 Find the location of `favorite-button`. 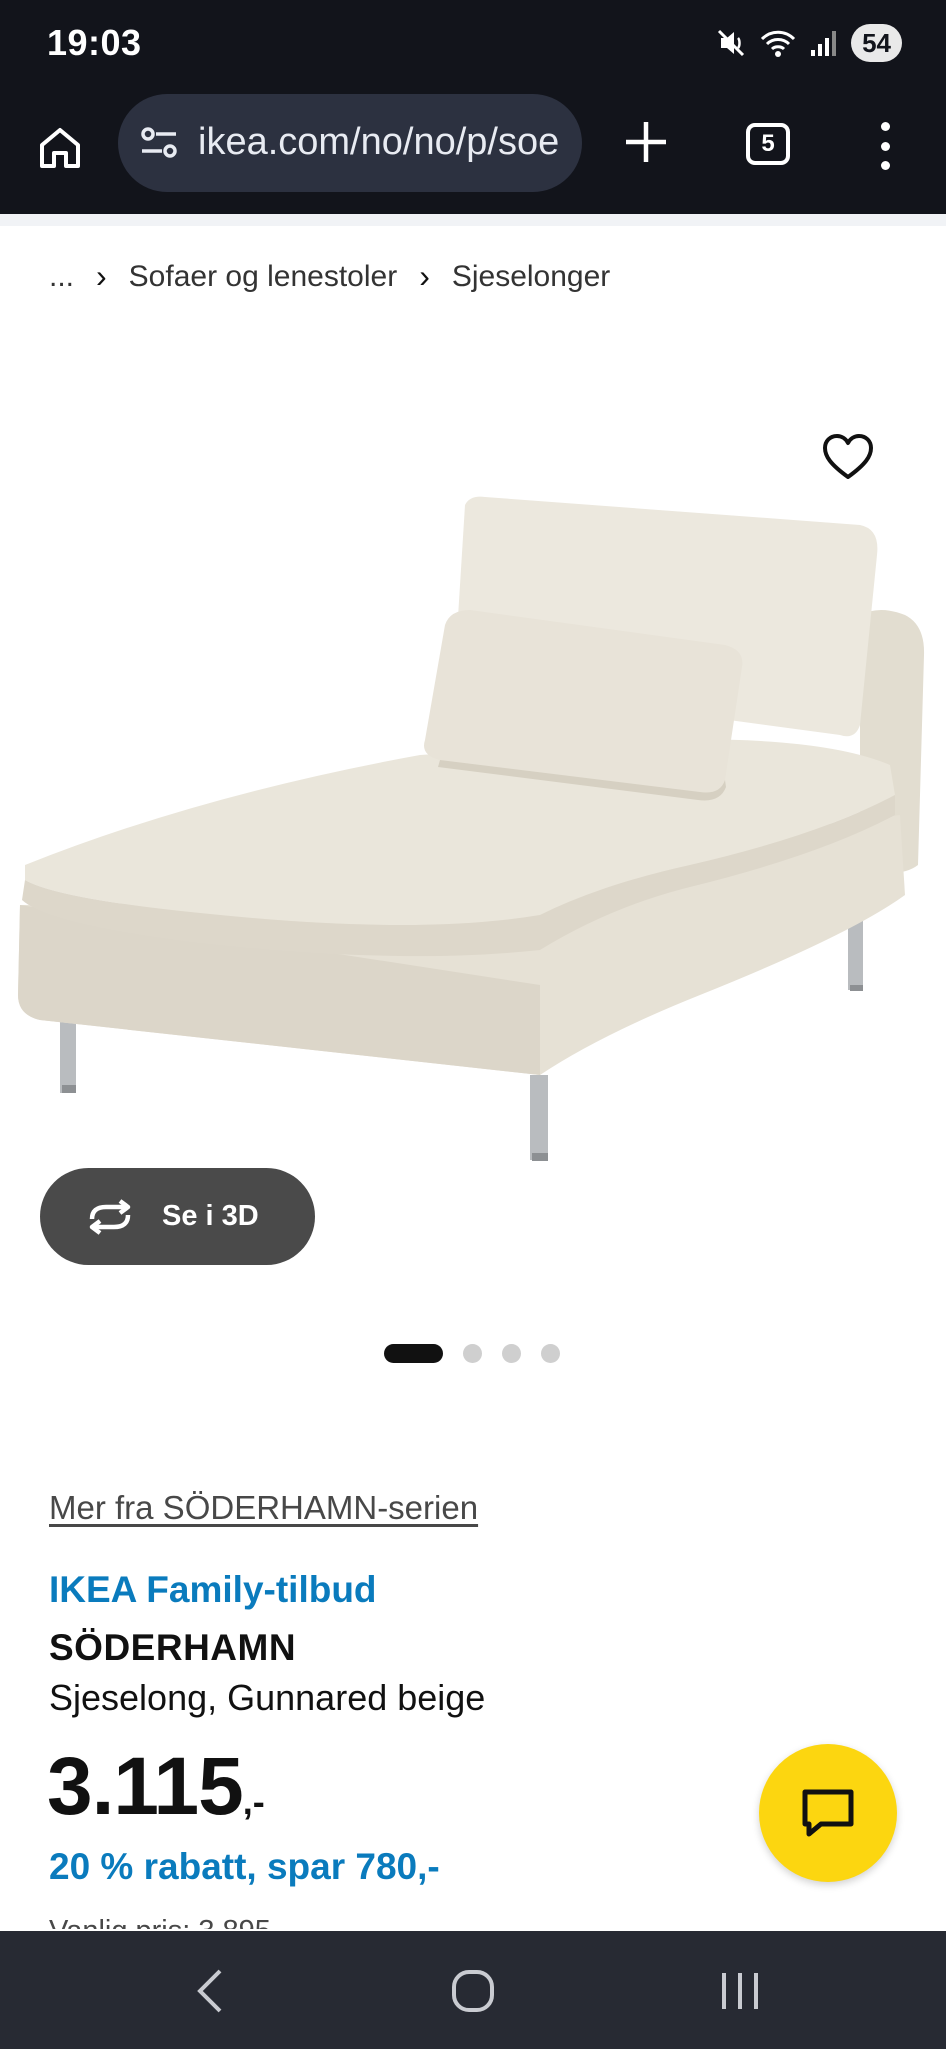

favorite-button is located at coordinates (848, 458).